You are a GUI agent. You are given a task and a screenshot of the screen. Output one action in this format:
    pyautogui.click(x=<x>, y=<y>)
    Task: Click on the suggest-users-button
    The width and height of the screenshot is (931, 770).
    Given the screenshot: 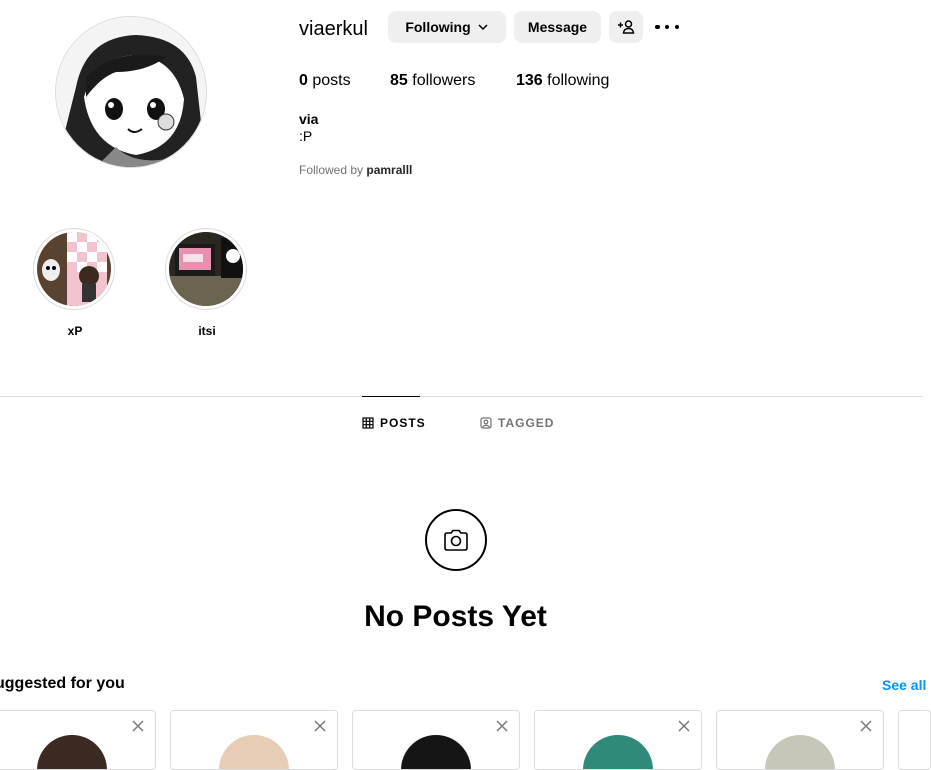 What is the action you would take?
    pyautogui.click(x=626, y=27)
    